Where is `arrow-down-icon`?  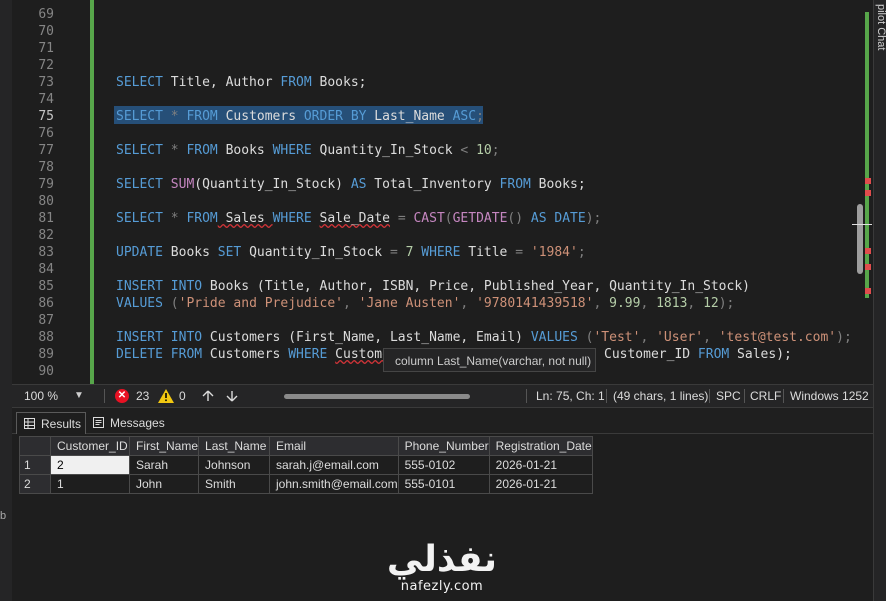
arrow-down-icon is located at coordinates (232, 396).